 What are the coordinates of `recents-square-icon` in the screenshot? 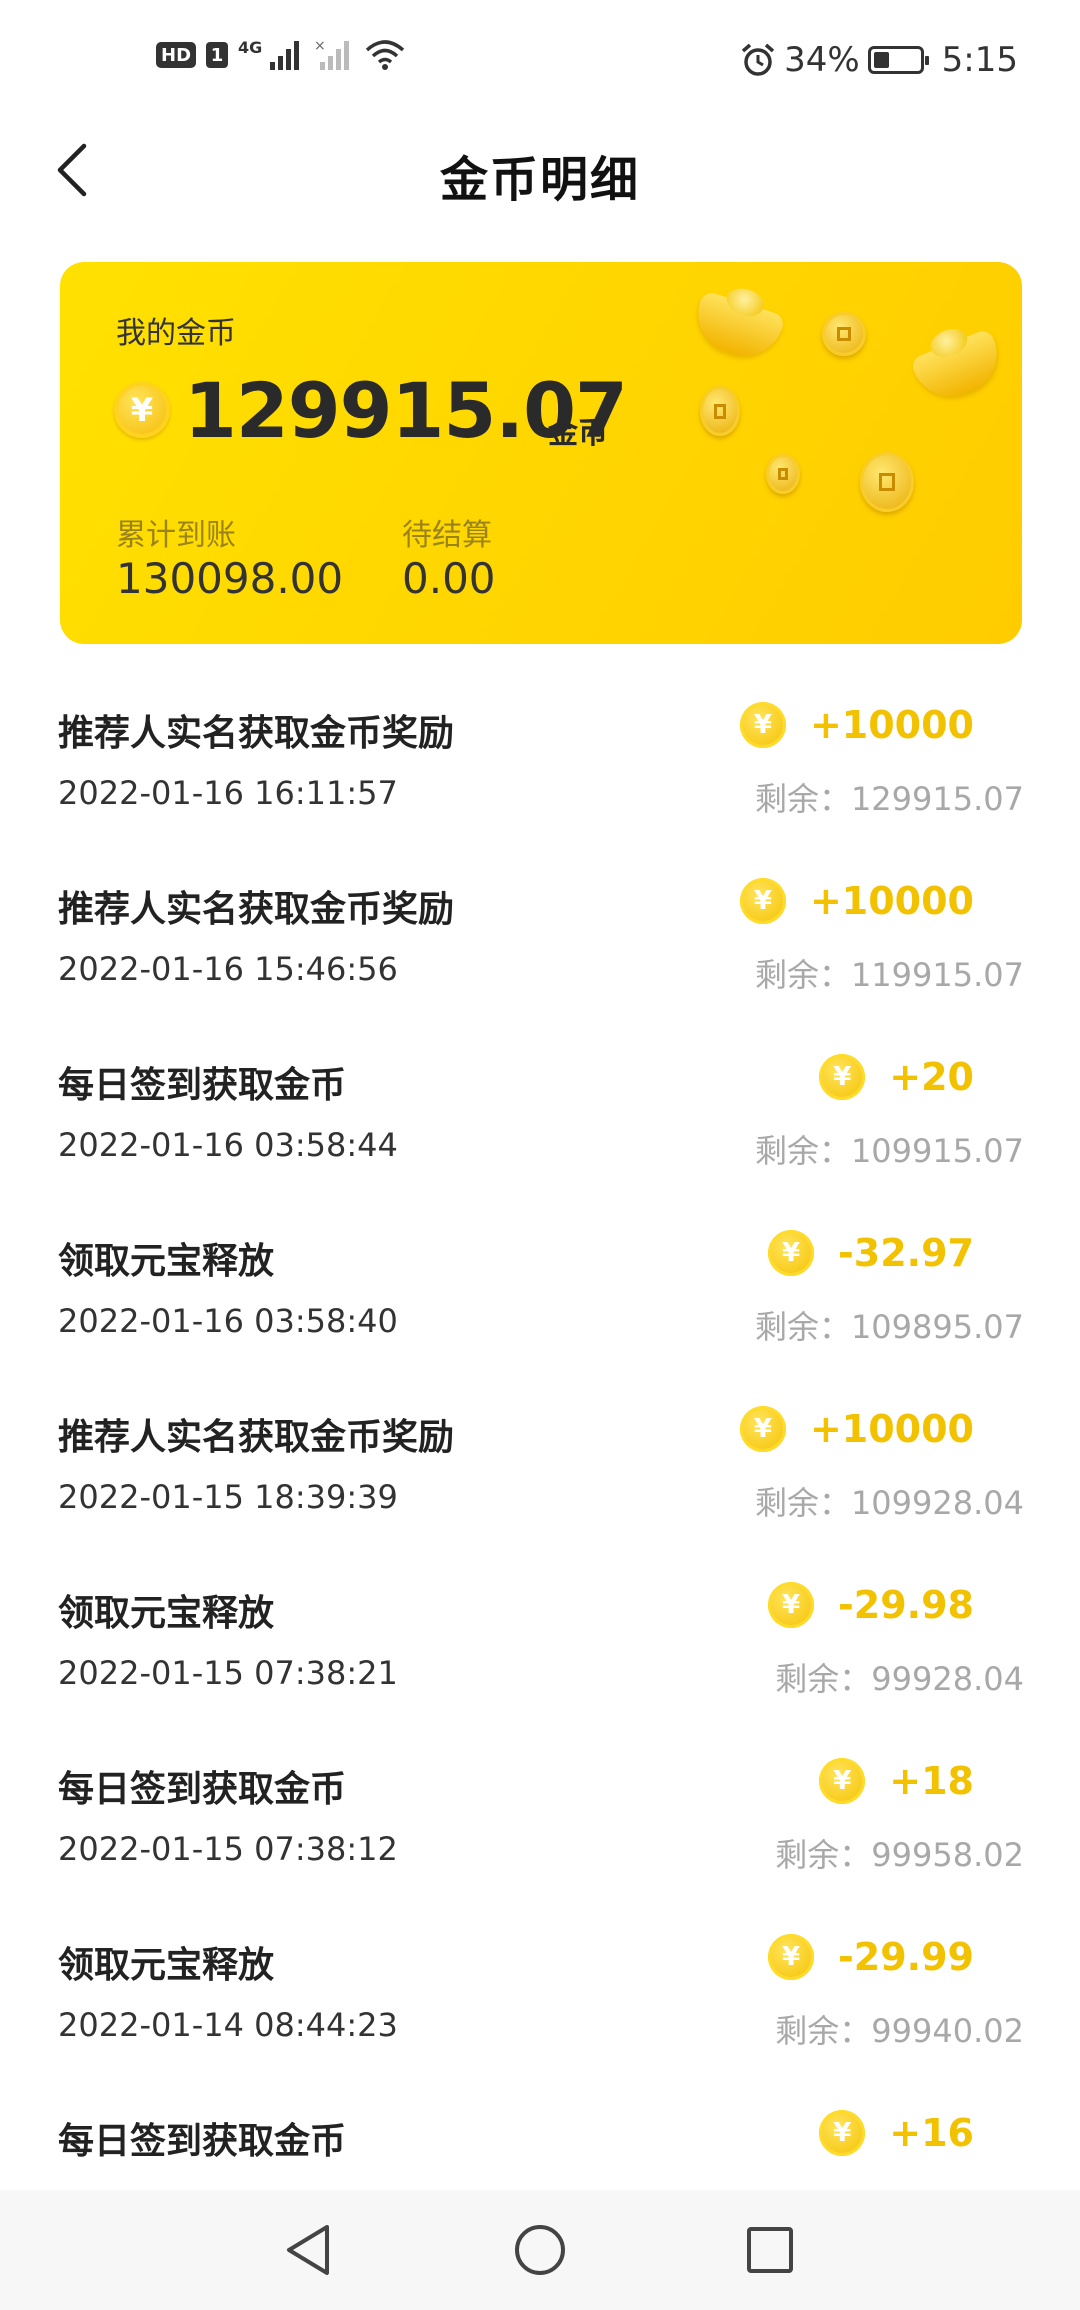 It's located at (770, 2250).